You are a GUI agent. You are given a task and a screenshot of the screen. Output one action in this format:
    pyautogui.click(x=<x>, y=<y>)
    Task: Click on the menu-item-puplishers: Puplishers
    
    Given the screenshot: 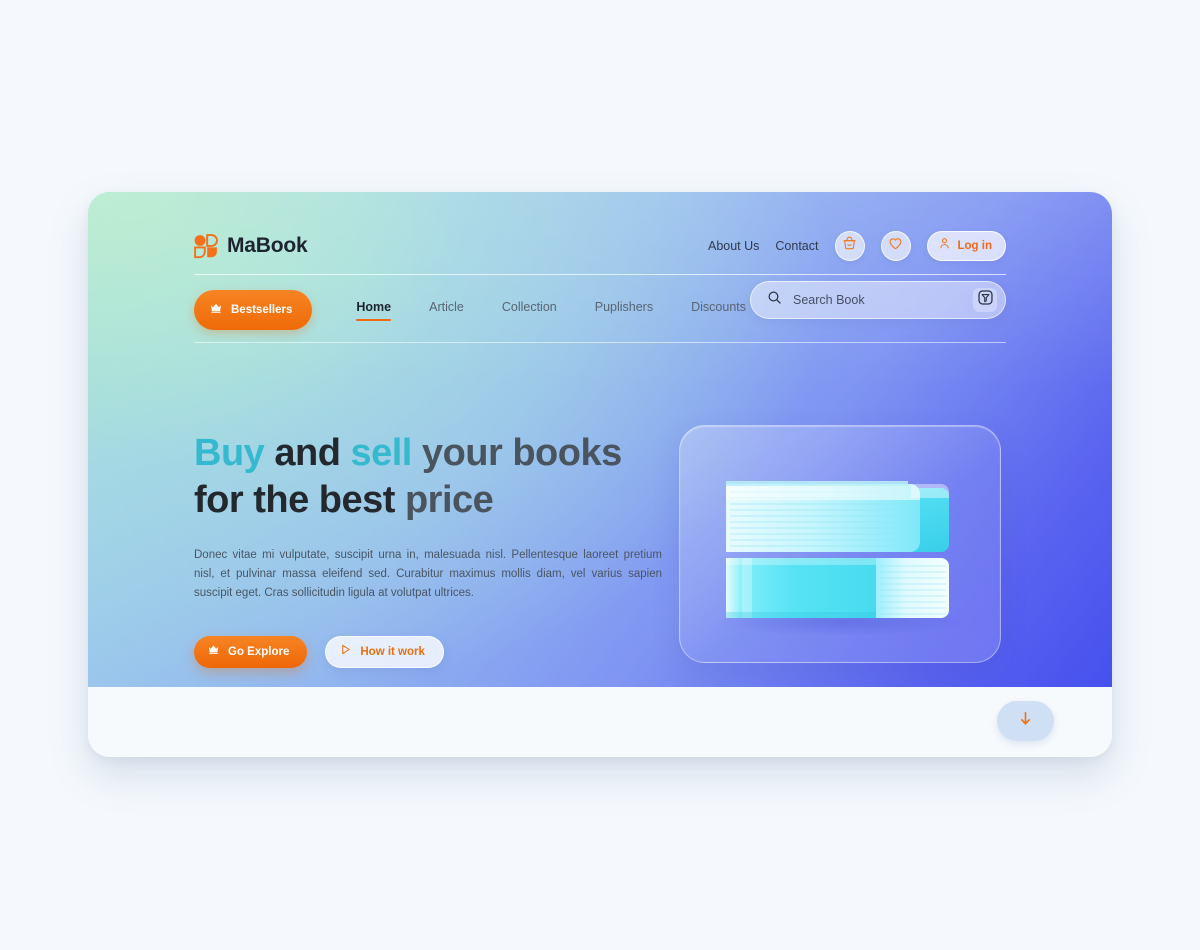 What is the action you would take?
    pyautogui.click(x=624, y=310)
    